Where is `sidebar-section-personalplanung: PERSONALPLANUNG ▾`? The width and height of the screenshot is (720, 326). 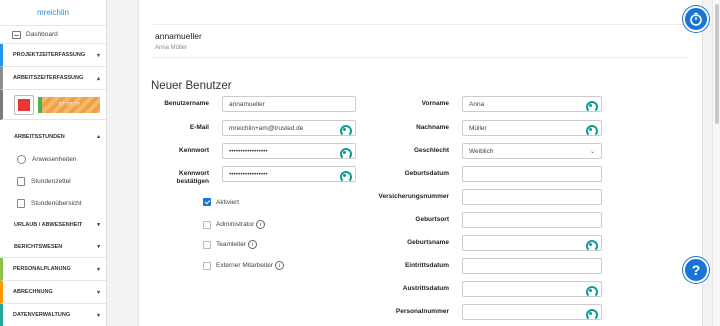 sidebar-section-personalplanung: PERSONALPLANUNG ▾ is located at coordinates (53, 269).